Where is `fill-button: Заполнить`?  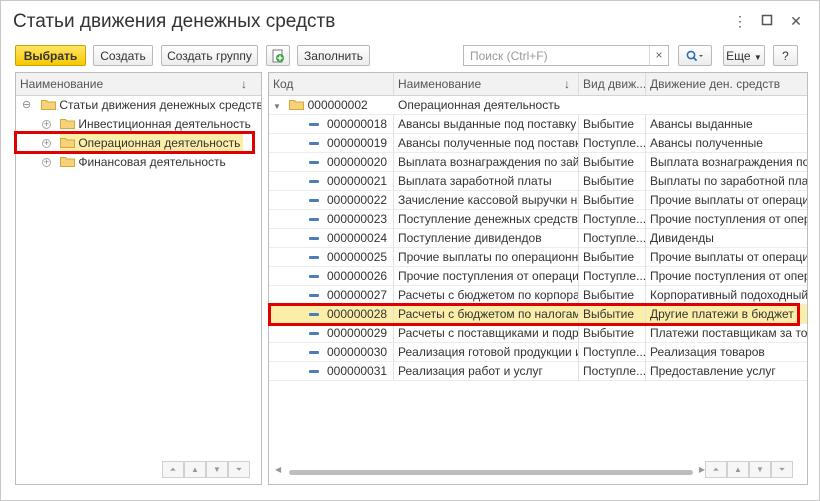
fill-button: Заполнить is located at coordinates (333, 55).